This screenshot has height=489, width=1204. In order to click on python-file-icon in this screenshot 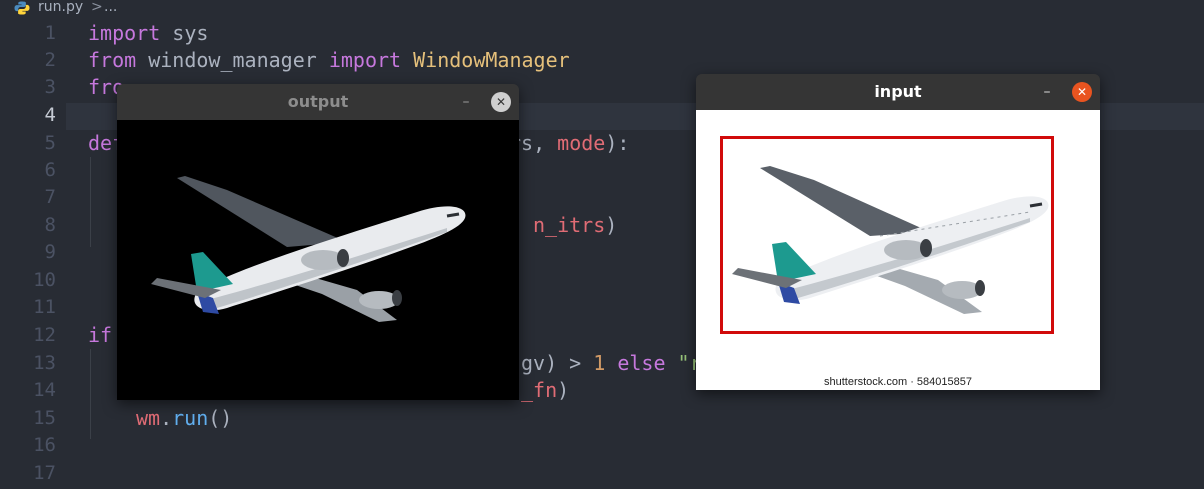, I will do `click(22, 8)`.